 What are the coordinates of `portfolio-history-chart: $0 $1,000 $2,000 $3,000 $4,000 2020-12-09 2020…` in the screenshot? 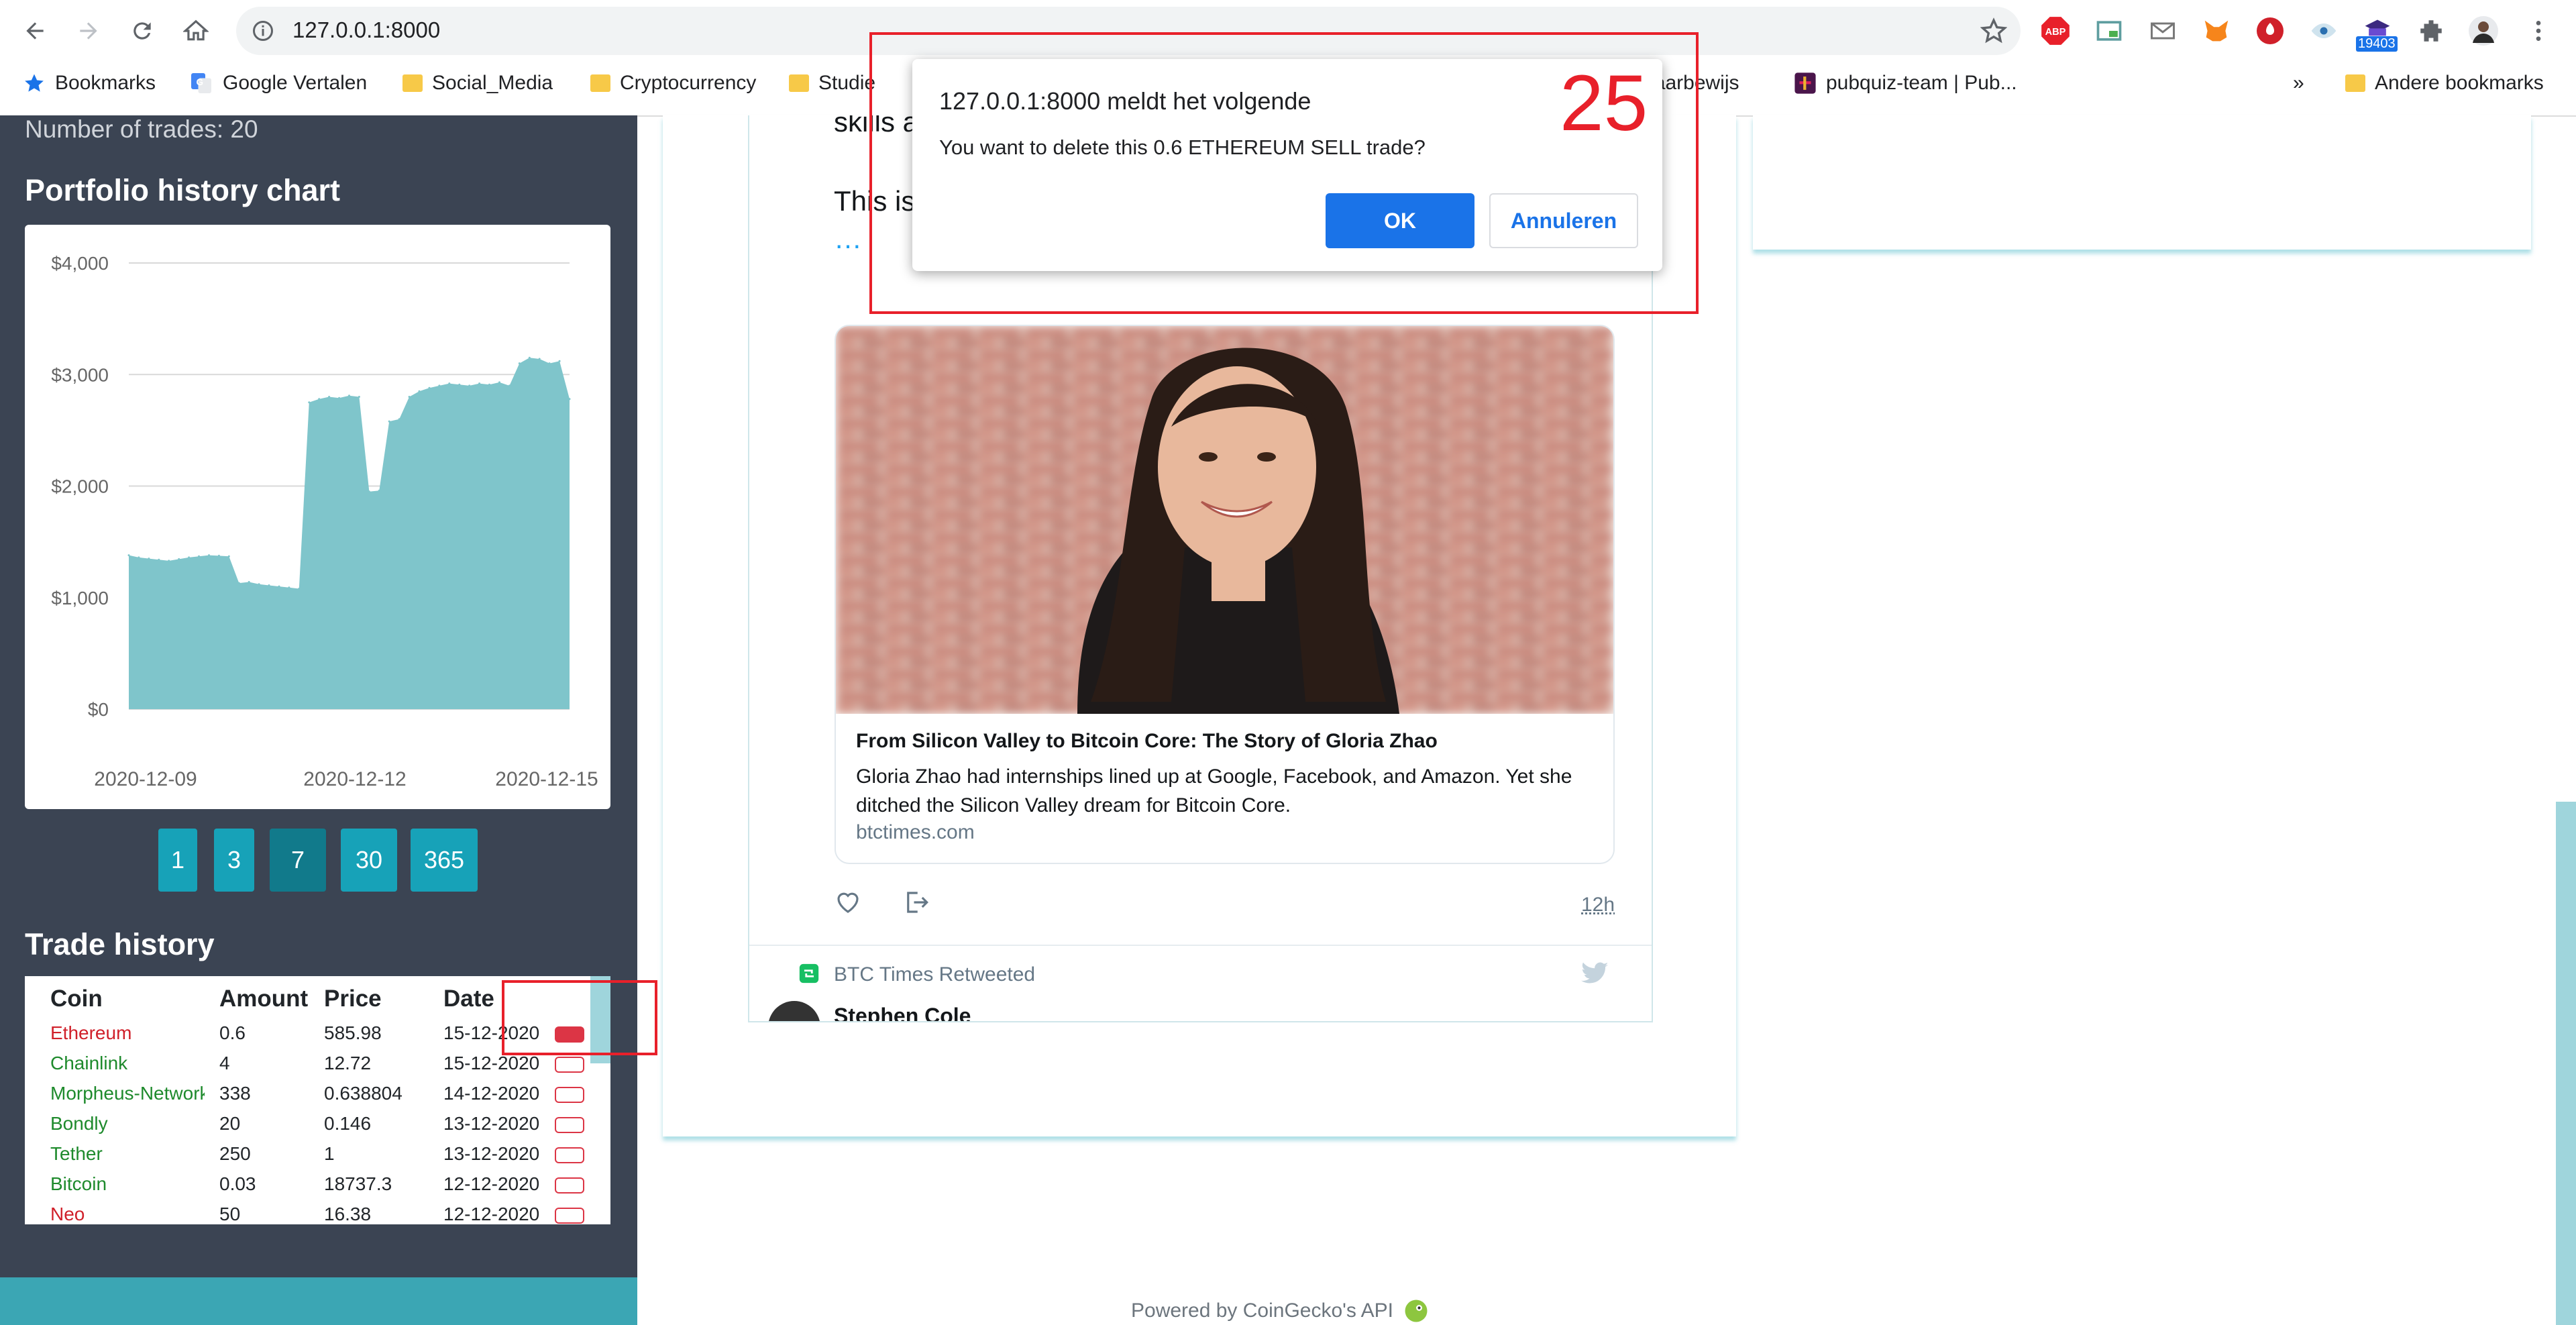 It's located at (324, 521).